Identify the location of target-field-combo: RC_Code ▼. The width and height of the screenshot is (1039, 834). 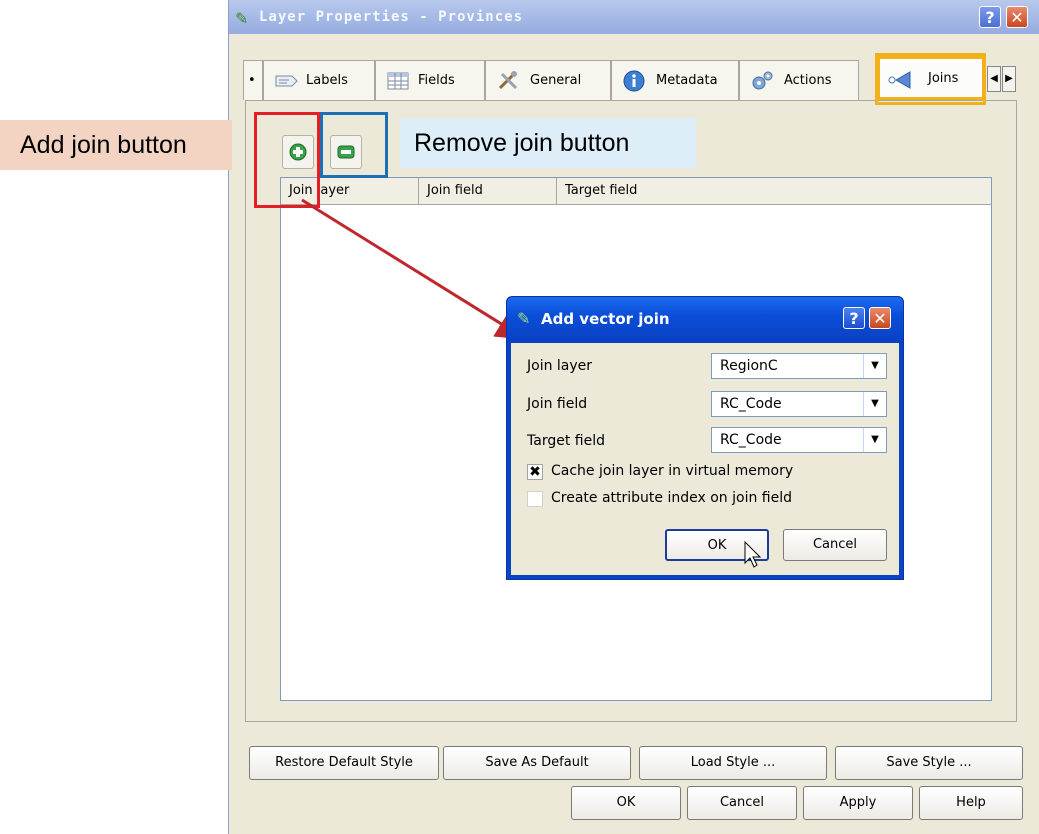
(799, 440).